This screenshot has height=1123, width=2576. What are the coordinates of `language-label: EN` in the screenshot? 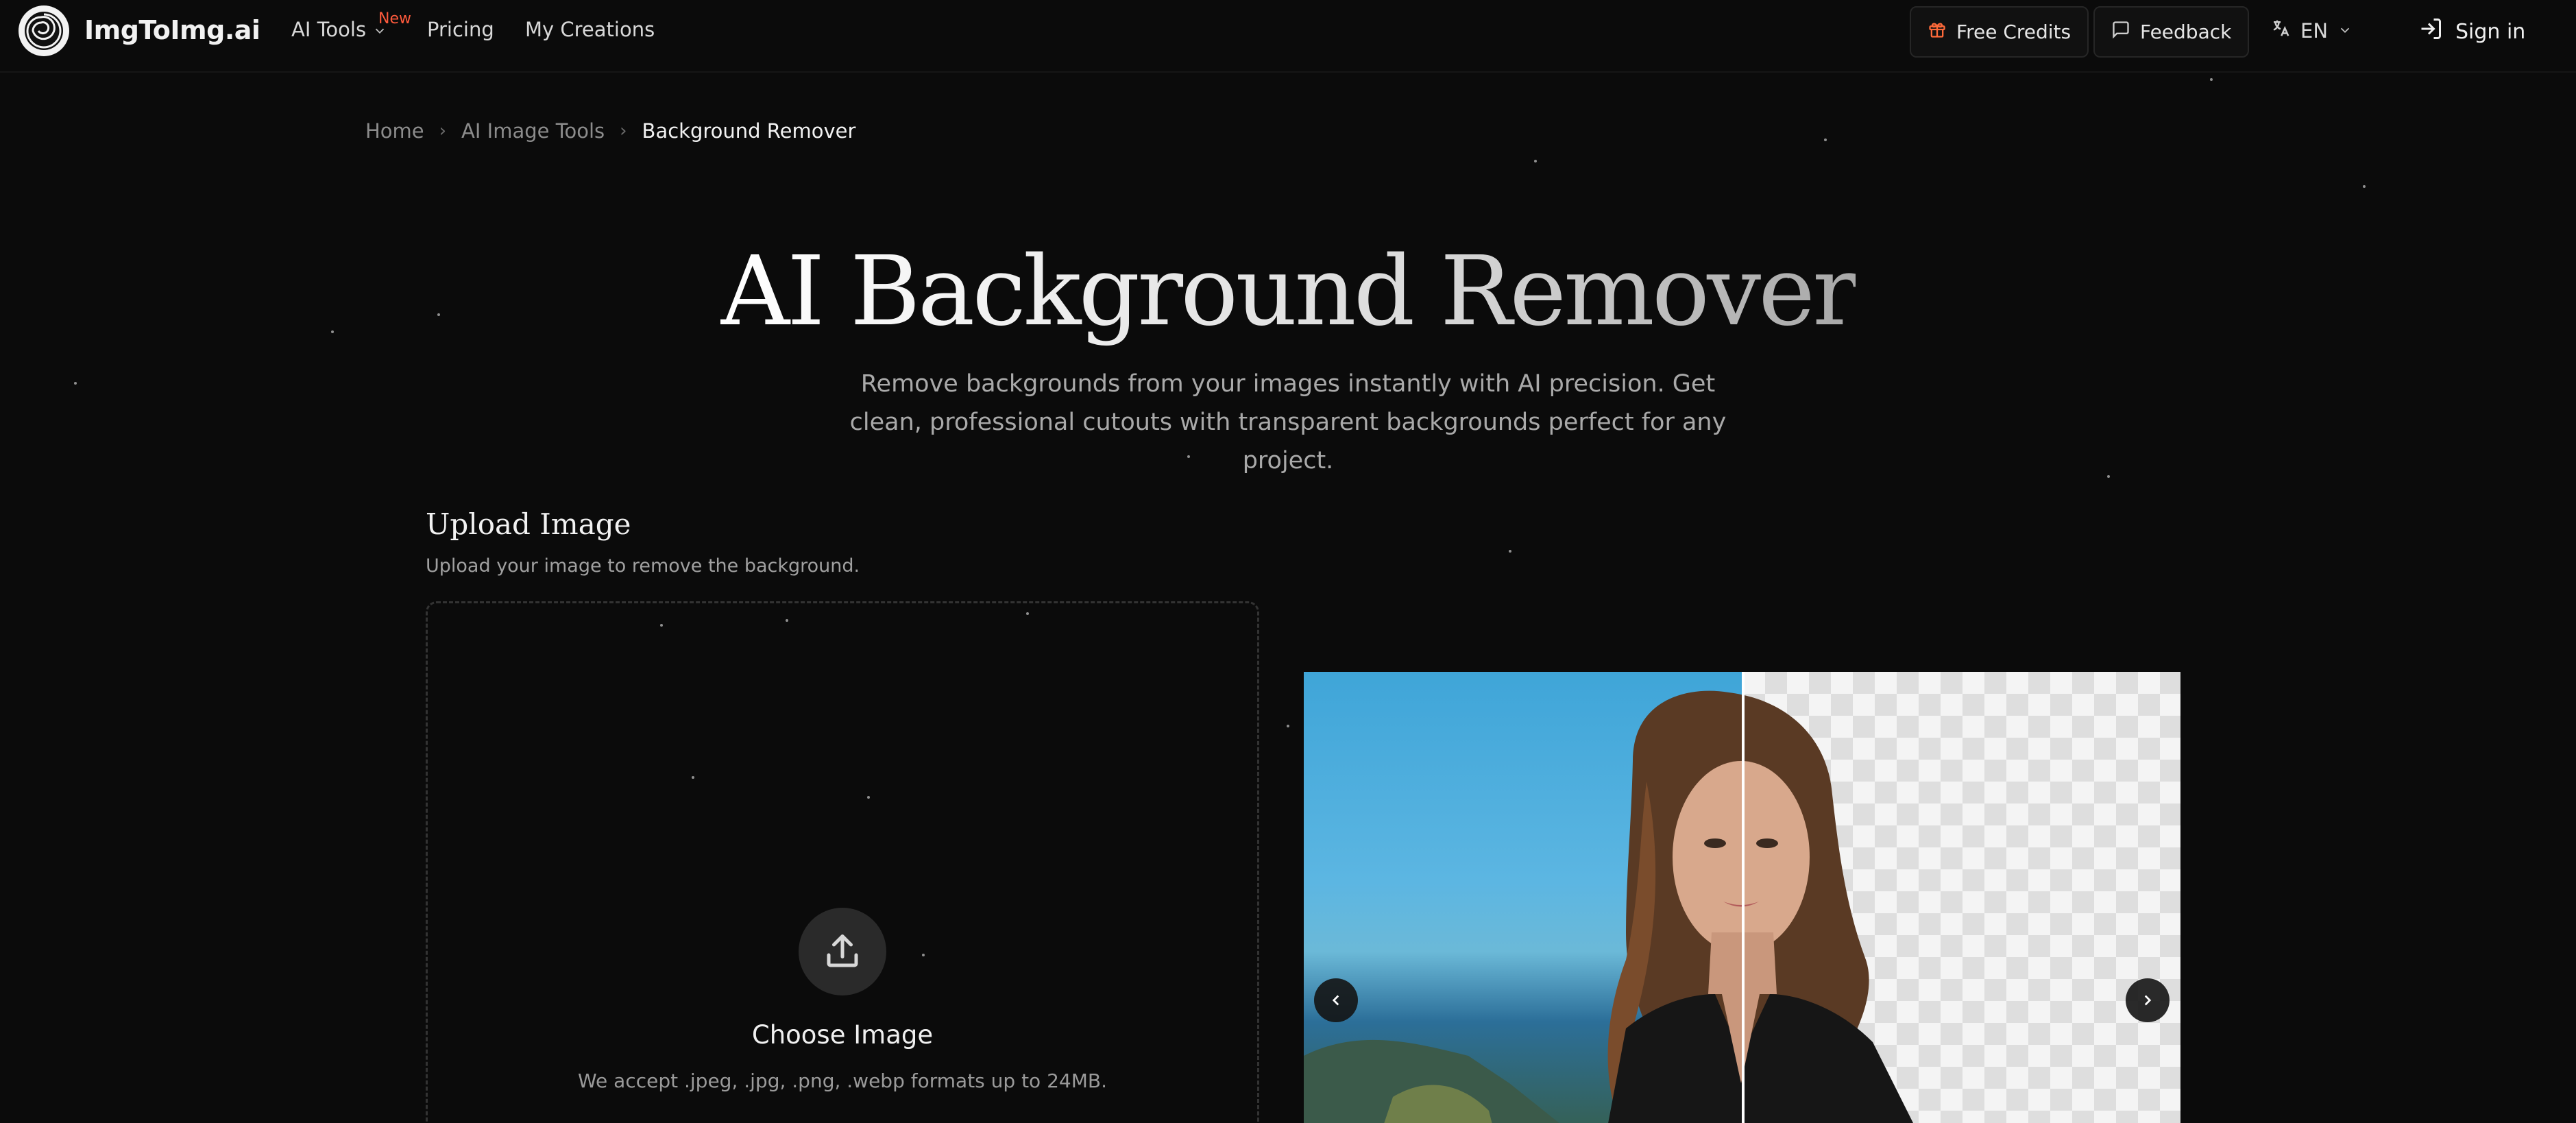 It's located at (2314, 31).